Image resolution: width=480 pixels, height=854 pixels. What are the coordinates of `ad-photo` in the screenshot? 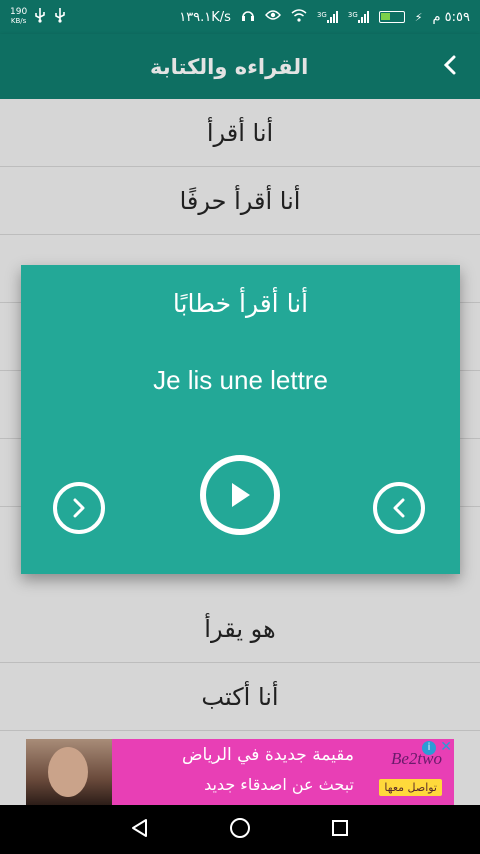 It's located at (69, 772).